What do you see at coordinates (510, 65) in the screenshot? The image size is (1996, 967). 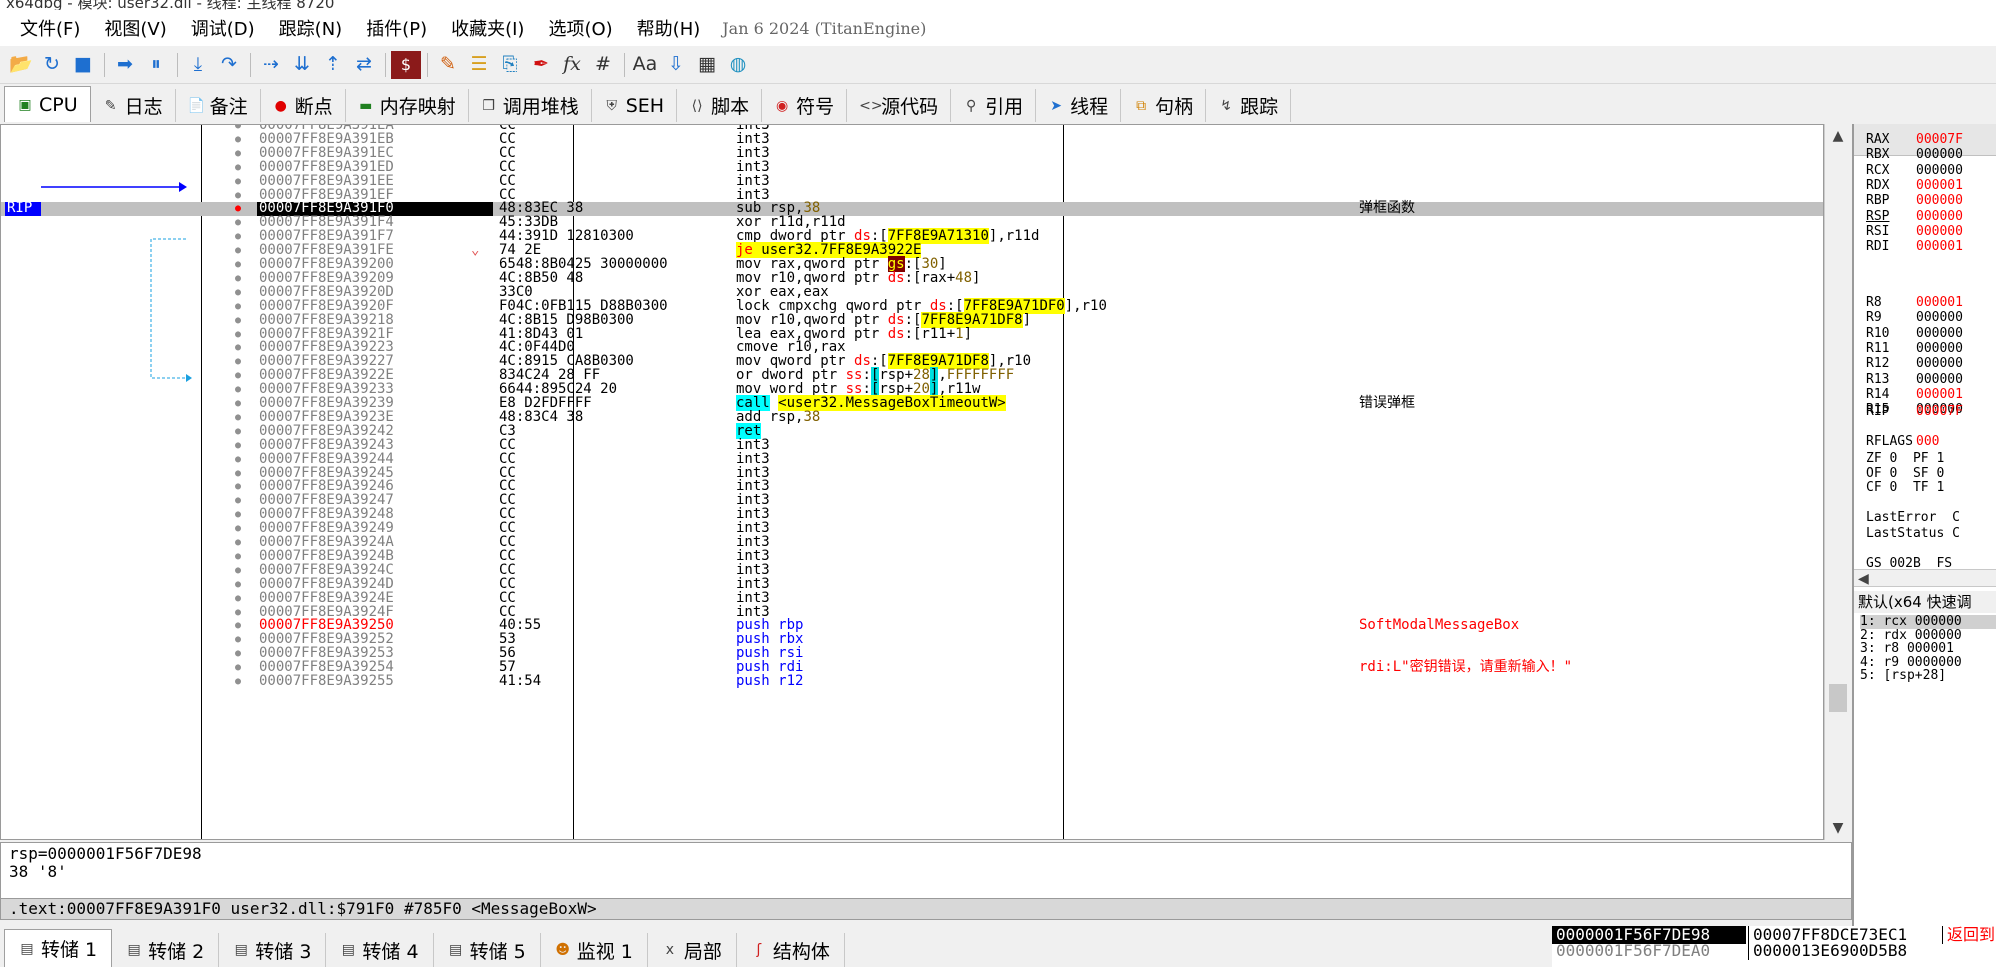 I see `label-icon: ⎘` at bounding box center [510, 65].